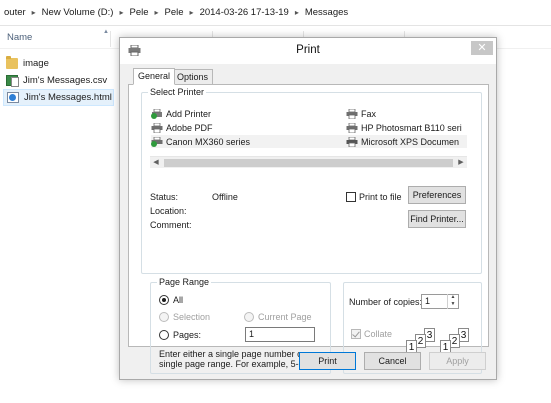 This screenshot has width=551, height=403. What do you see at coordinates (106, 32) in the screenshot?
I see `sort-up-icon: ▲` at bounding box center [106, 32].